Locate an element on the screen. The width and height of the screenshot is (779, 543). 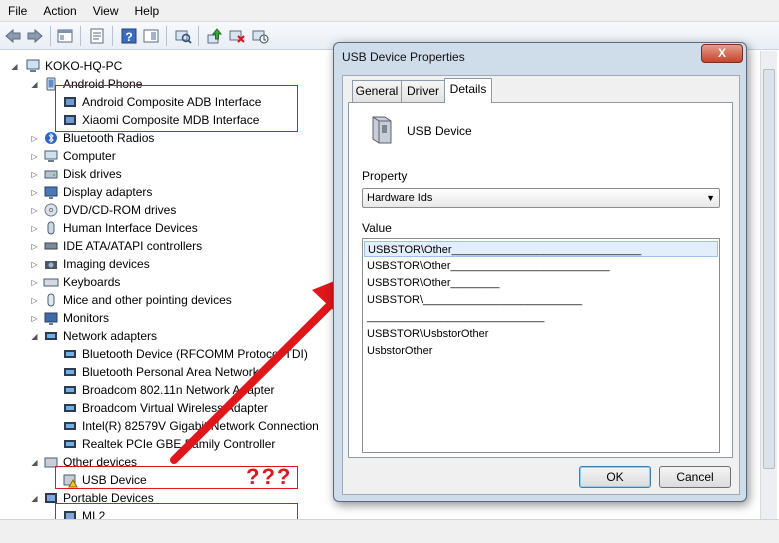
tree-item-label: Display adapters is located at coordinates (108, 192).